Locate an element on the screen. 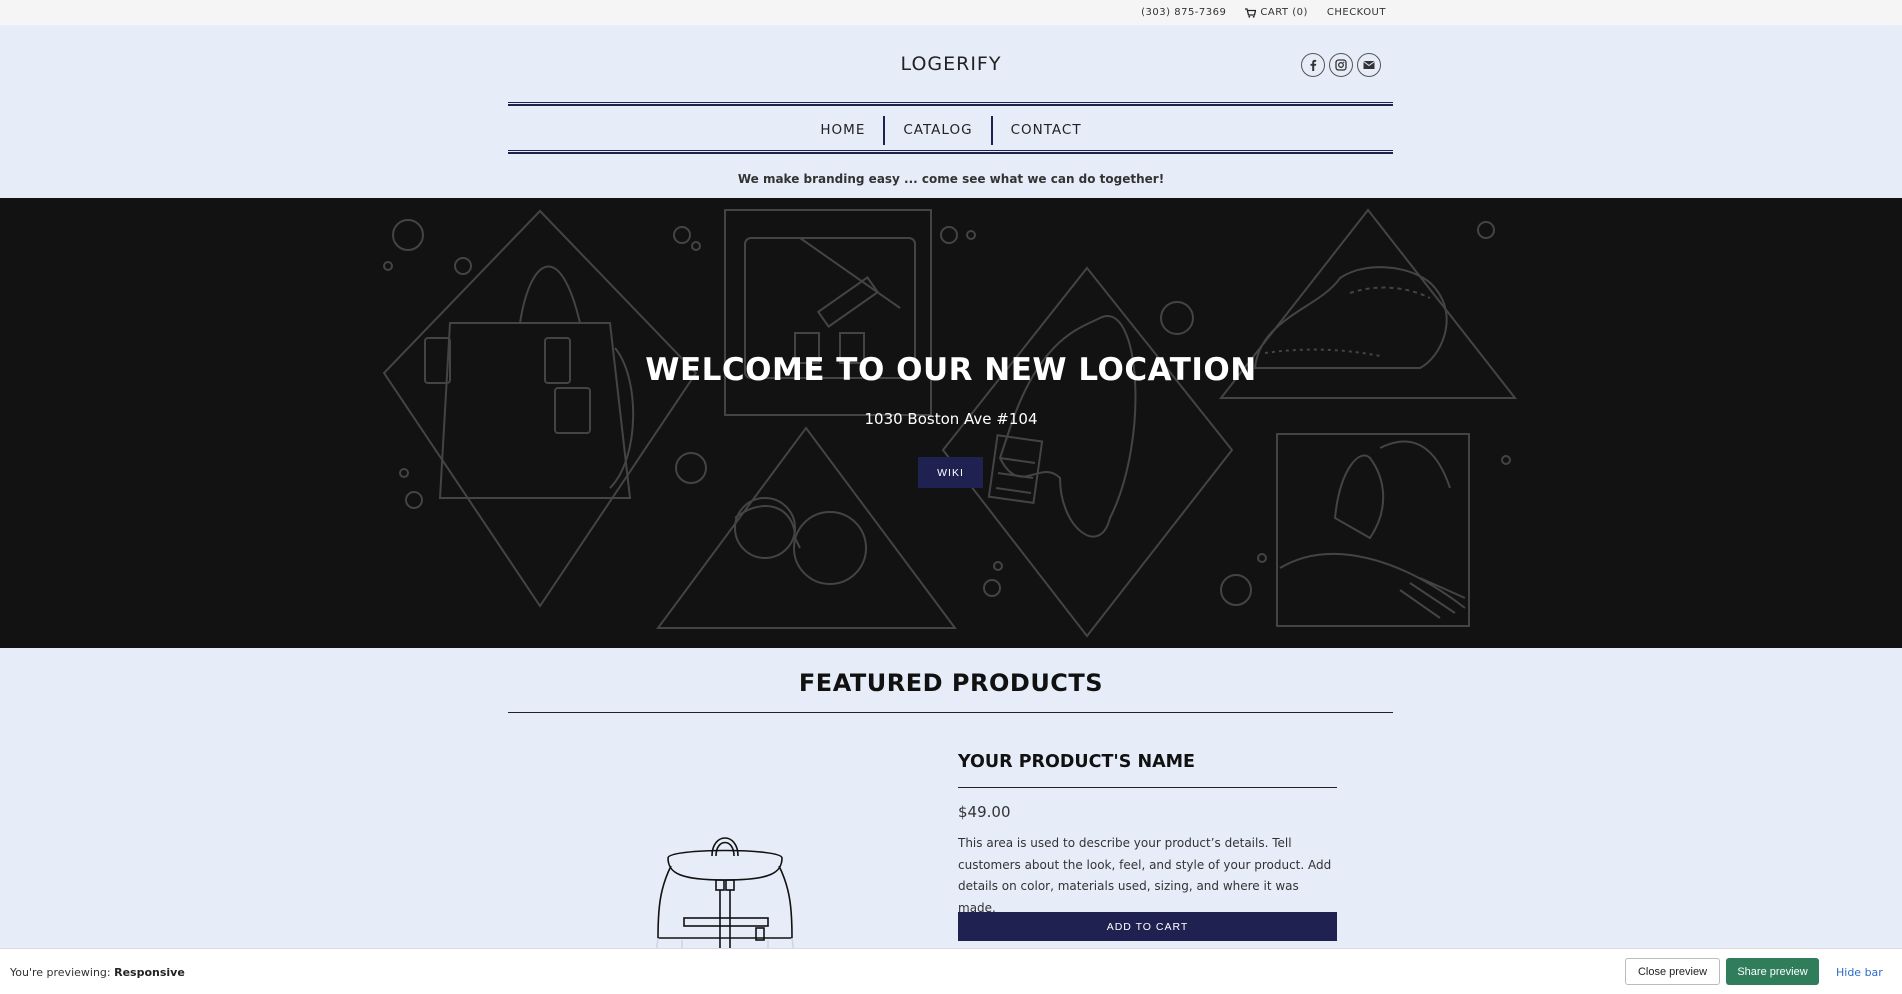 The width and height of the screenshot is (1902, 994). preview-label-prefix: You're previewing: is located at coordinates (60, 972).